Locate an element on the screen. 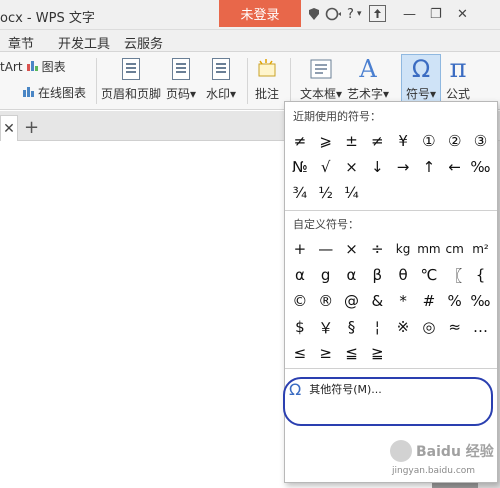  symbol-cell: √ is located at coordinates (326, 167).